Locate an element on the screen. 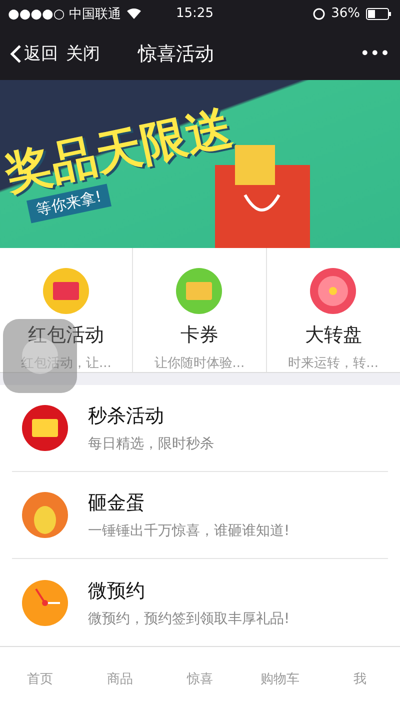 Image resolution: width=400 pixels, height=710 pixels. wifi-icon is located at coordinates (133, 13).